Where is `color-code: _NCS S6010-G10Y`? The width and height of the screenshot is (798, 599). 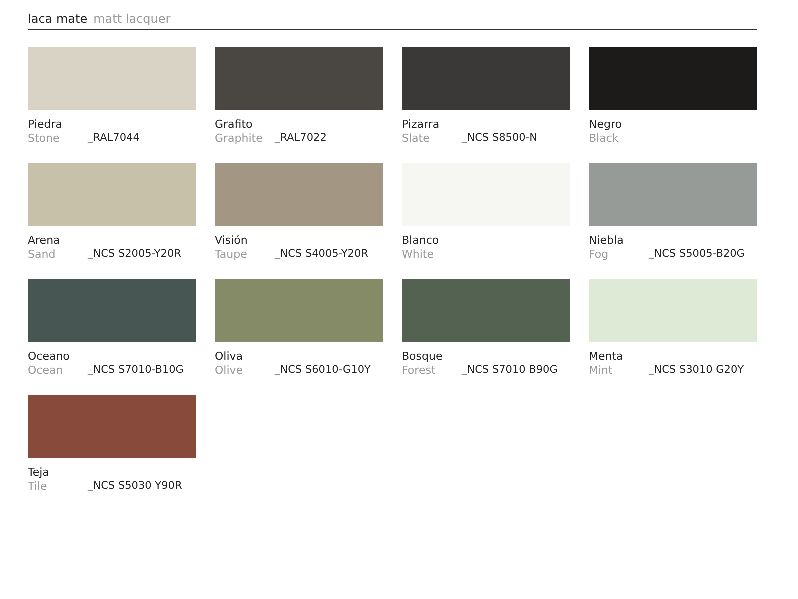
color-code: _NCS S6010-G10Y is located at coordinates (323, 370).